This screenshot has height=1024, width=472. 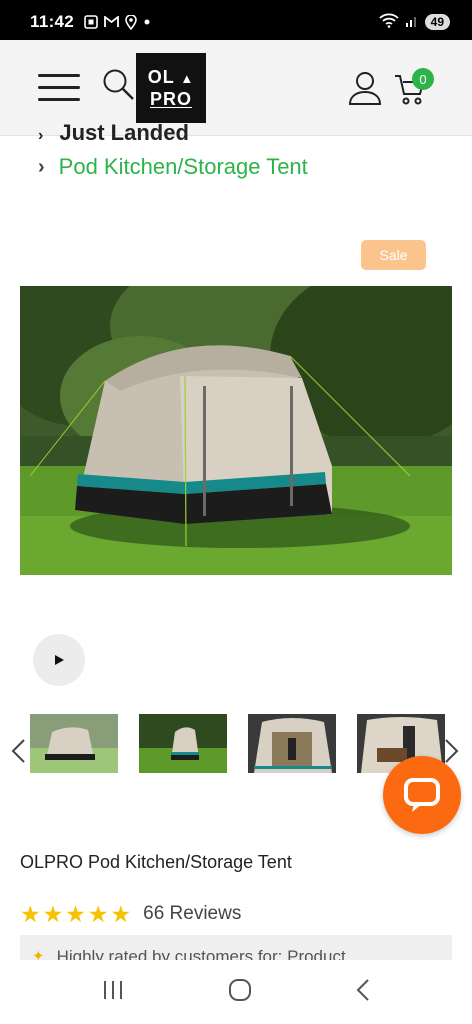 I want to click on back-button, so click(x=363, y=992).